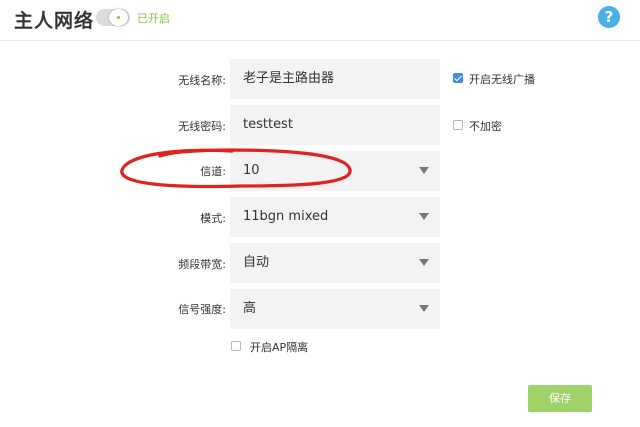  Describe the element at coordinates (320, 20) in the screenshot. I see `header: 主人网络 已开启 ?` at that location.